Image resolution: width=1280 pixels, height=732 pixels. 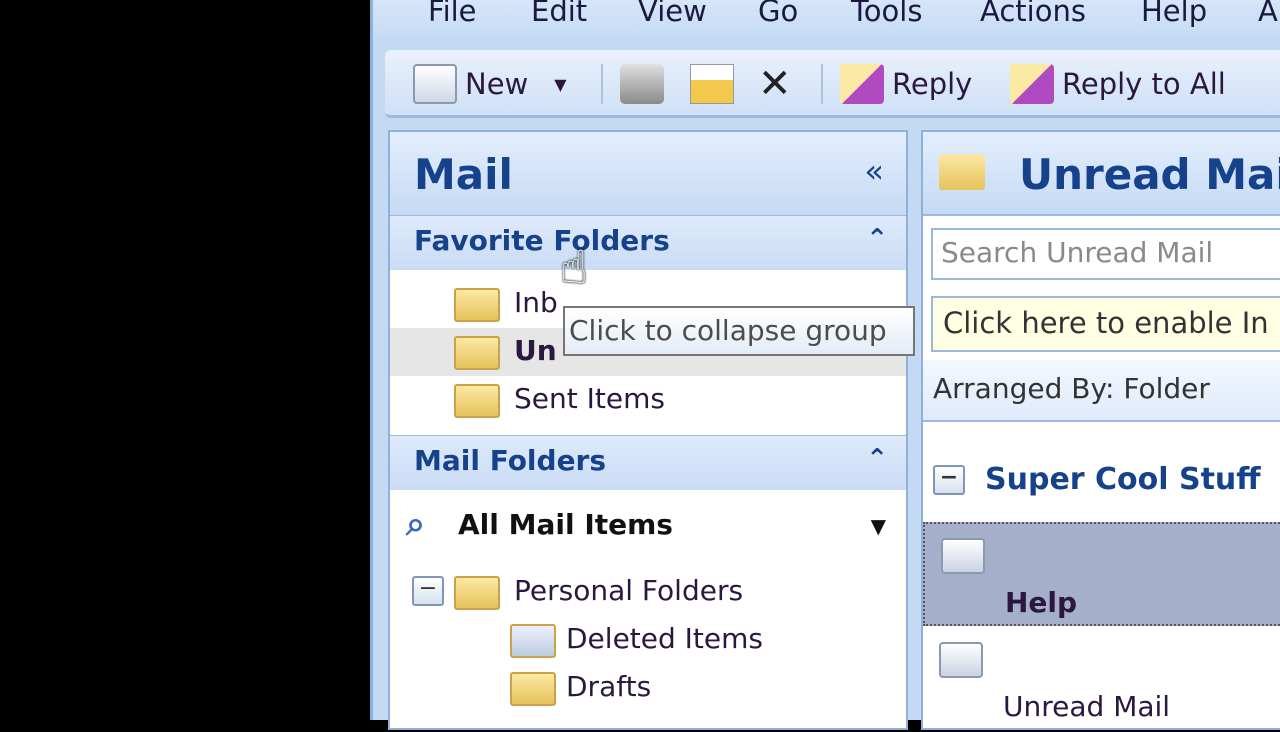 What do you see at coordinates (589, 398) in the screenshot?
I see `folder-label: Sent Items` at bounding box center [589, 398].